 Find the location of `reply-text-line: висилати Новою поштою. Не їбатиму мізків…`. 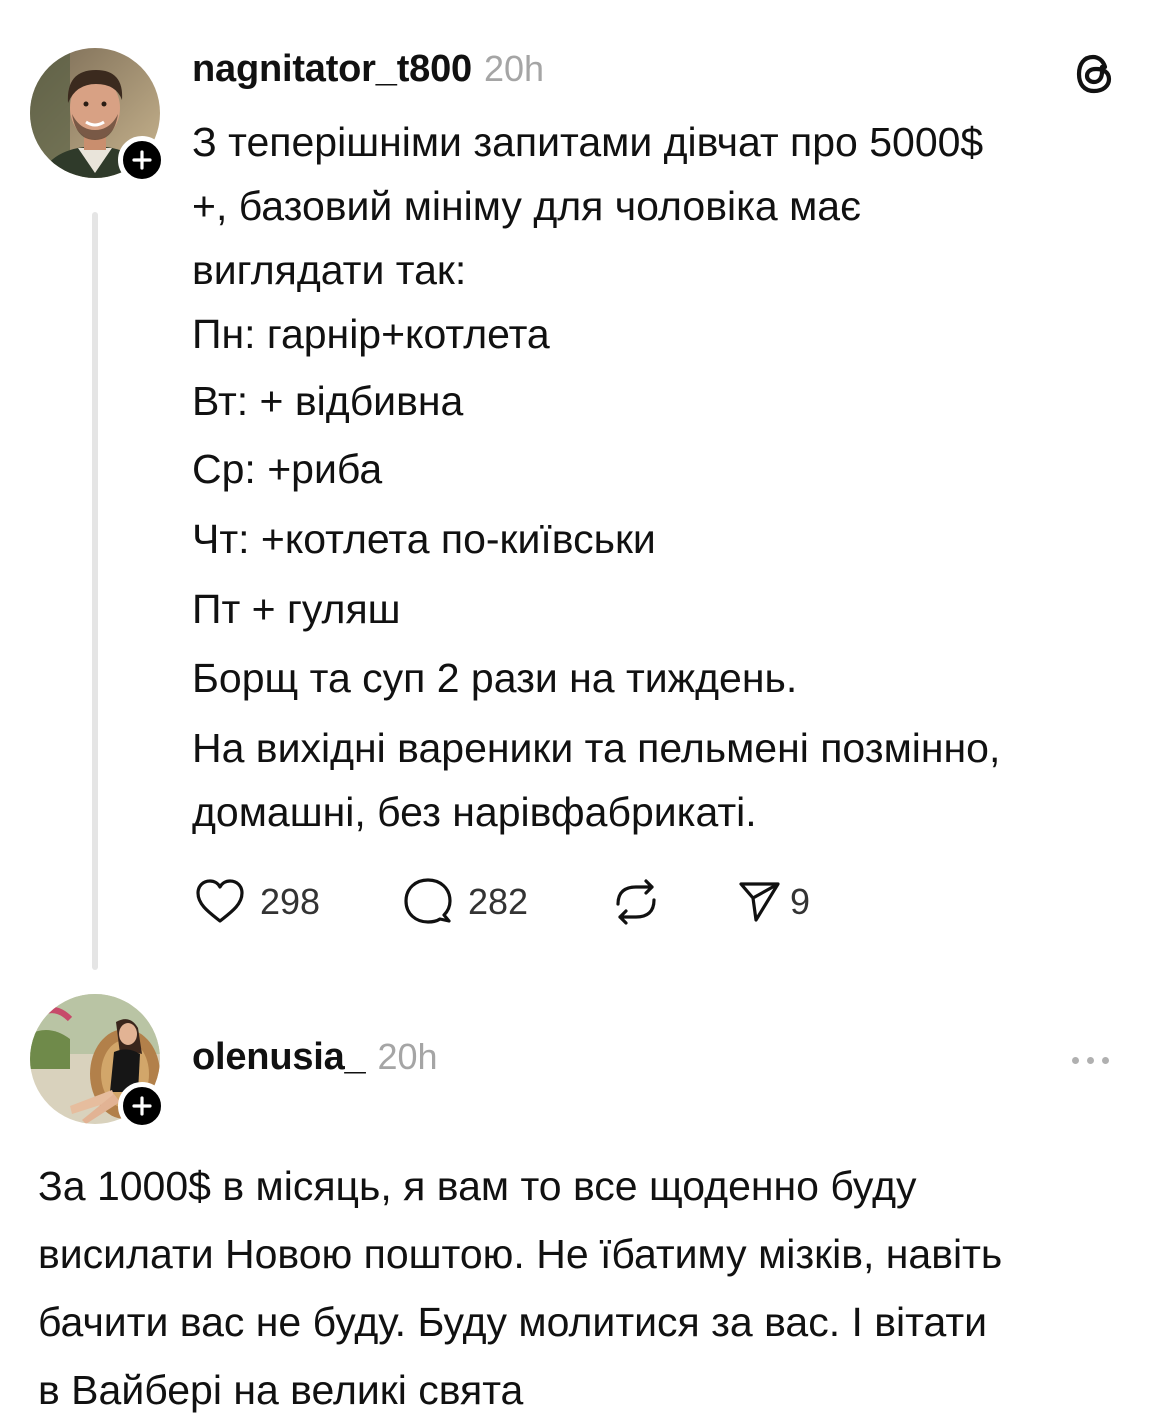

reply-text-line: висилати Новою поштою. Не їбатиму мізків… is located at coordinates (520, 1254).